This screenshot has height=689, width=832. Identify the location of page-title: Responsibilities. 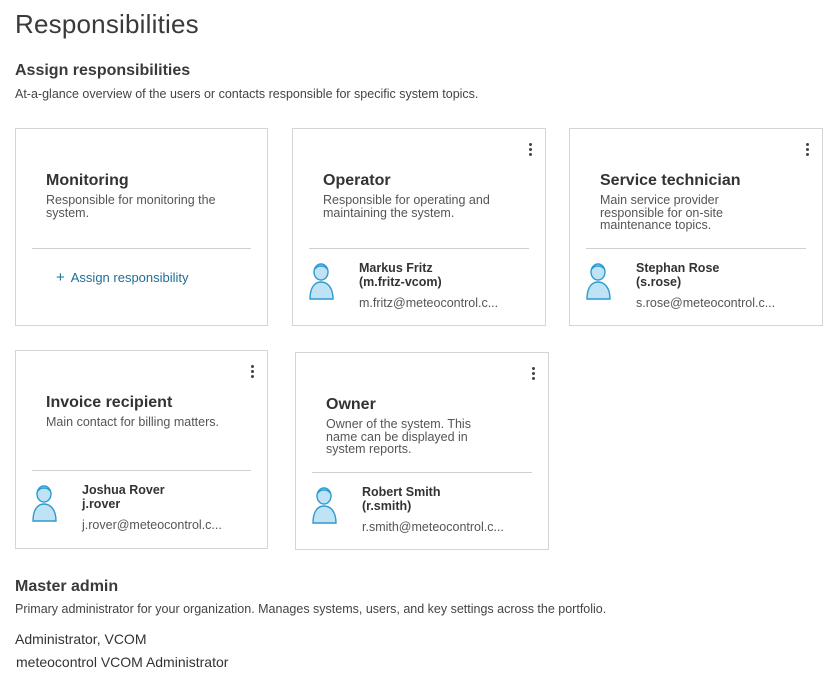
(107, 24).